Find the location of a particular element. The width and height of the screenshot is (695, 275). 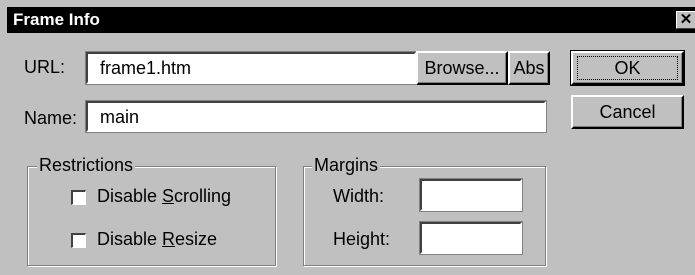

disable-scrolling-accel: S is located at coordinates (168, 196).